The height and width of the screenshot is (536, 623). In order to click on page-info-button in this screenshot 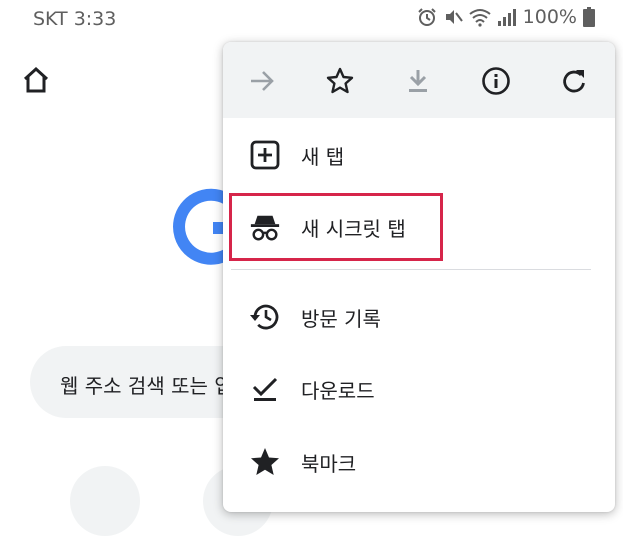, I will do `click(496, 81)`.